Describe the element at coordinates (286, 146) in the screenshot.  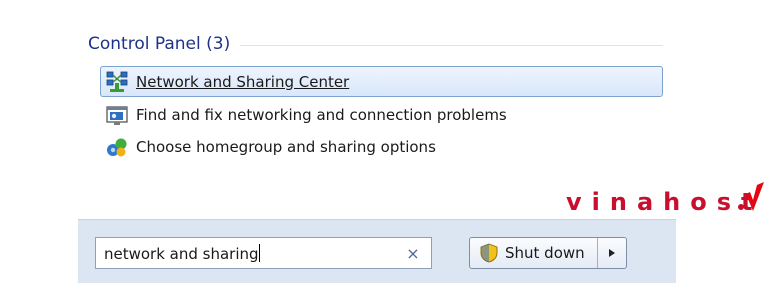
I see `result-label: Choose homegroup and sharing options` at that location.